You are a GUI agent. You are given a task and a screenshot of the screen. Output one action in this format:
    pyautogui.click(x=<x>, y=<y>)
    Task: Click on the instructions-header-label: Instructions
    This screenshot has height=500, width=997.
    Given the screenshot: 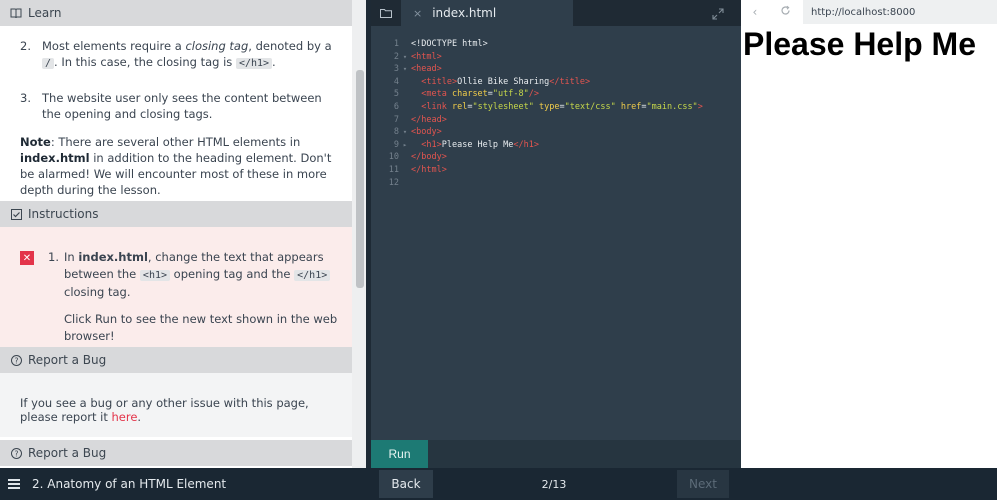 What is the action you would take?
    pyautogui.click(x=63, y=214)
    